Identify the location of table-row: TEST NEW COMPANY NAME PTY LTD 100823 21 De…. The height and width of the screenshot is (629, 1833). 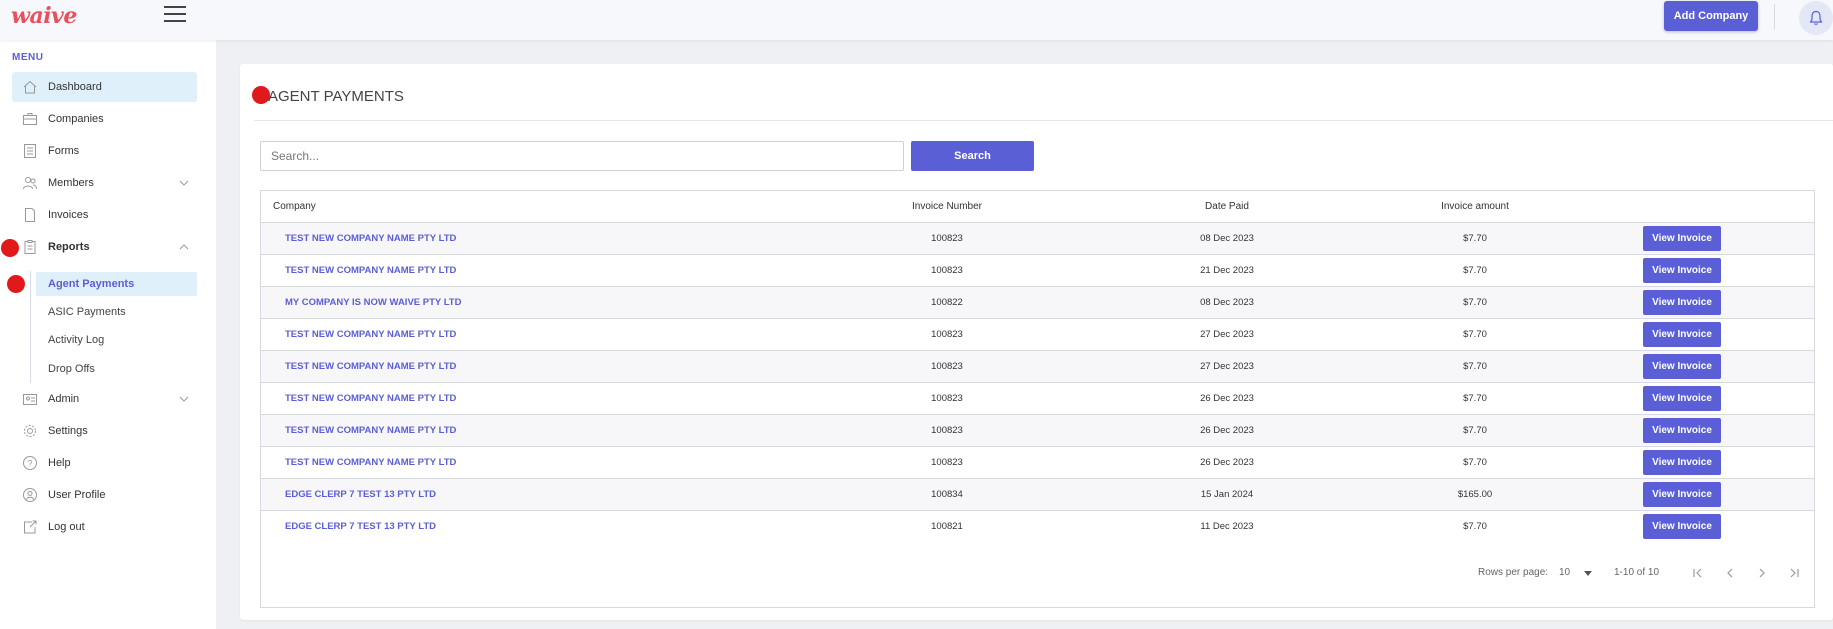
(1037, 271).